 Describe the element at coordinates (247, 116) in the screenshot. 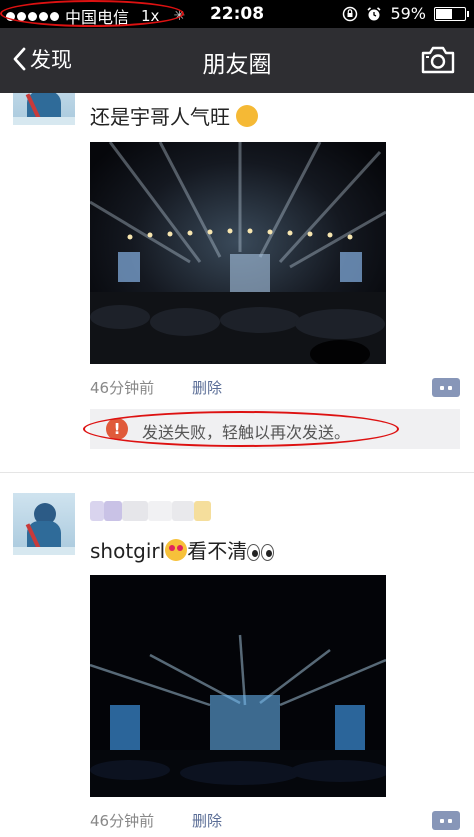

I see `emoji-icon` at that location.